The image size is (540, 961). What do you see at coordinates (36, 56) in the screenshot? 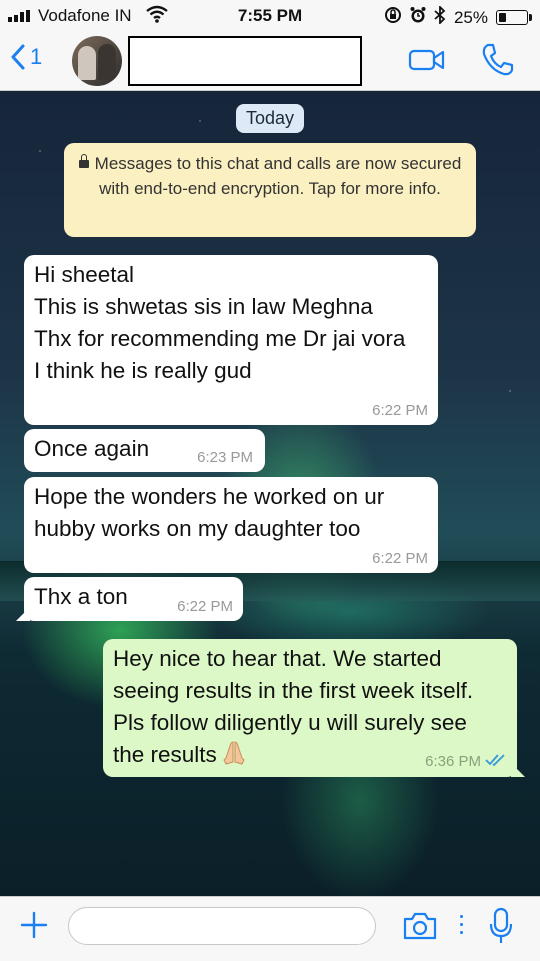
I see `unread-count: 1` at bounding box center [36, 56].